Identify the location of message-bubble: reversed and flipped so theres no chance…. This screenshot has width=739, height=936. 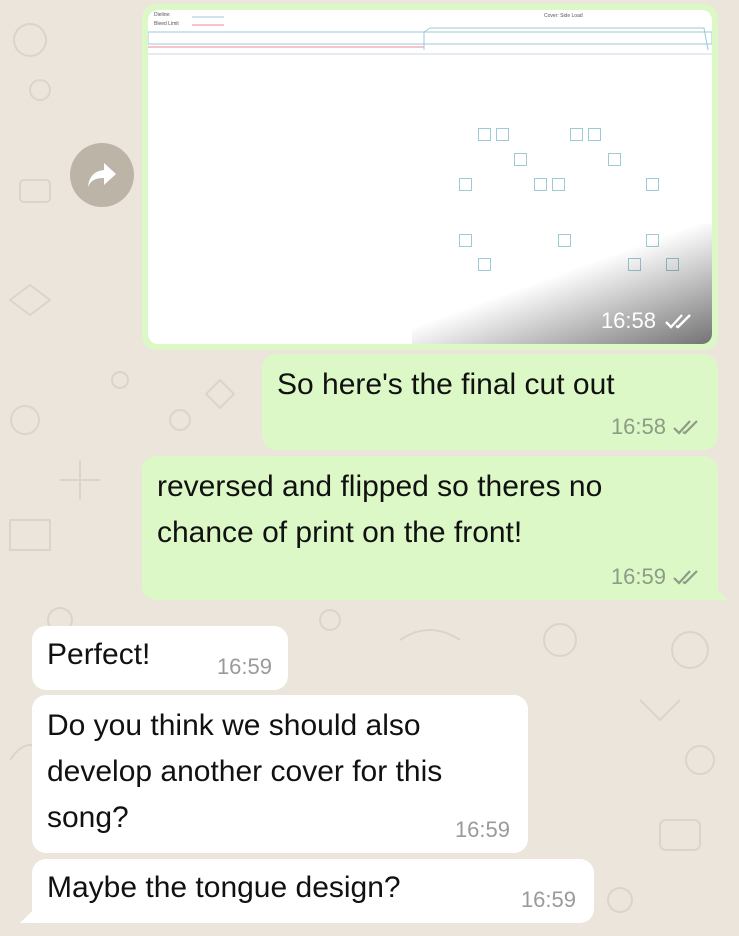
(430, 528).